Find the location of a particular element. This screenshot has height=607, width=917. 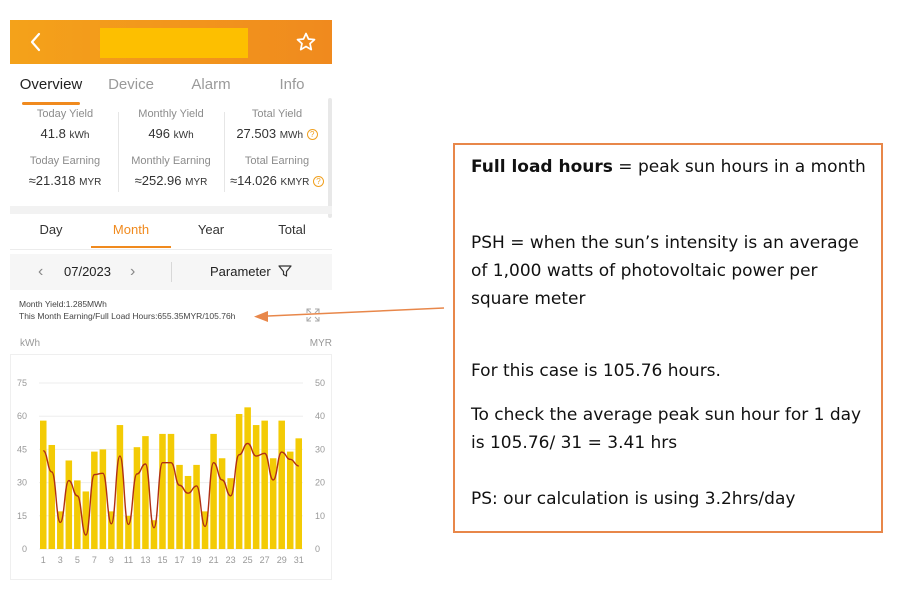

x-tick-label: 21 is located at coordinates (214, 560).